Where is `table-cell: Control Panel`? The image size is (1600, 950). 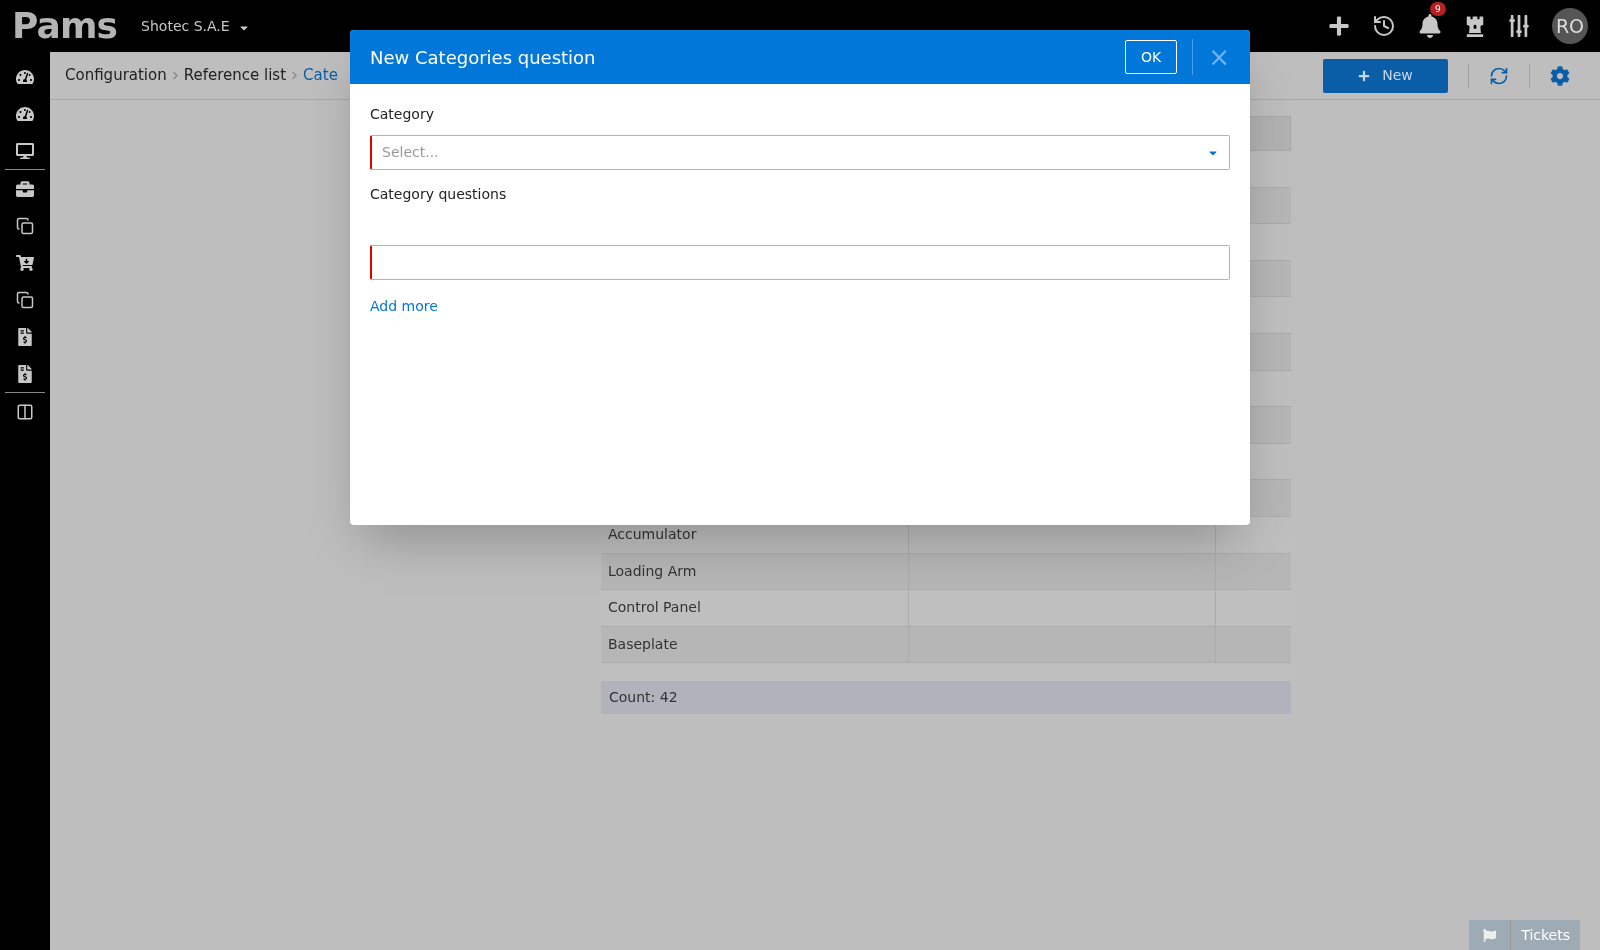
table-cell: Control Panel is located at coordinates (755, 608).